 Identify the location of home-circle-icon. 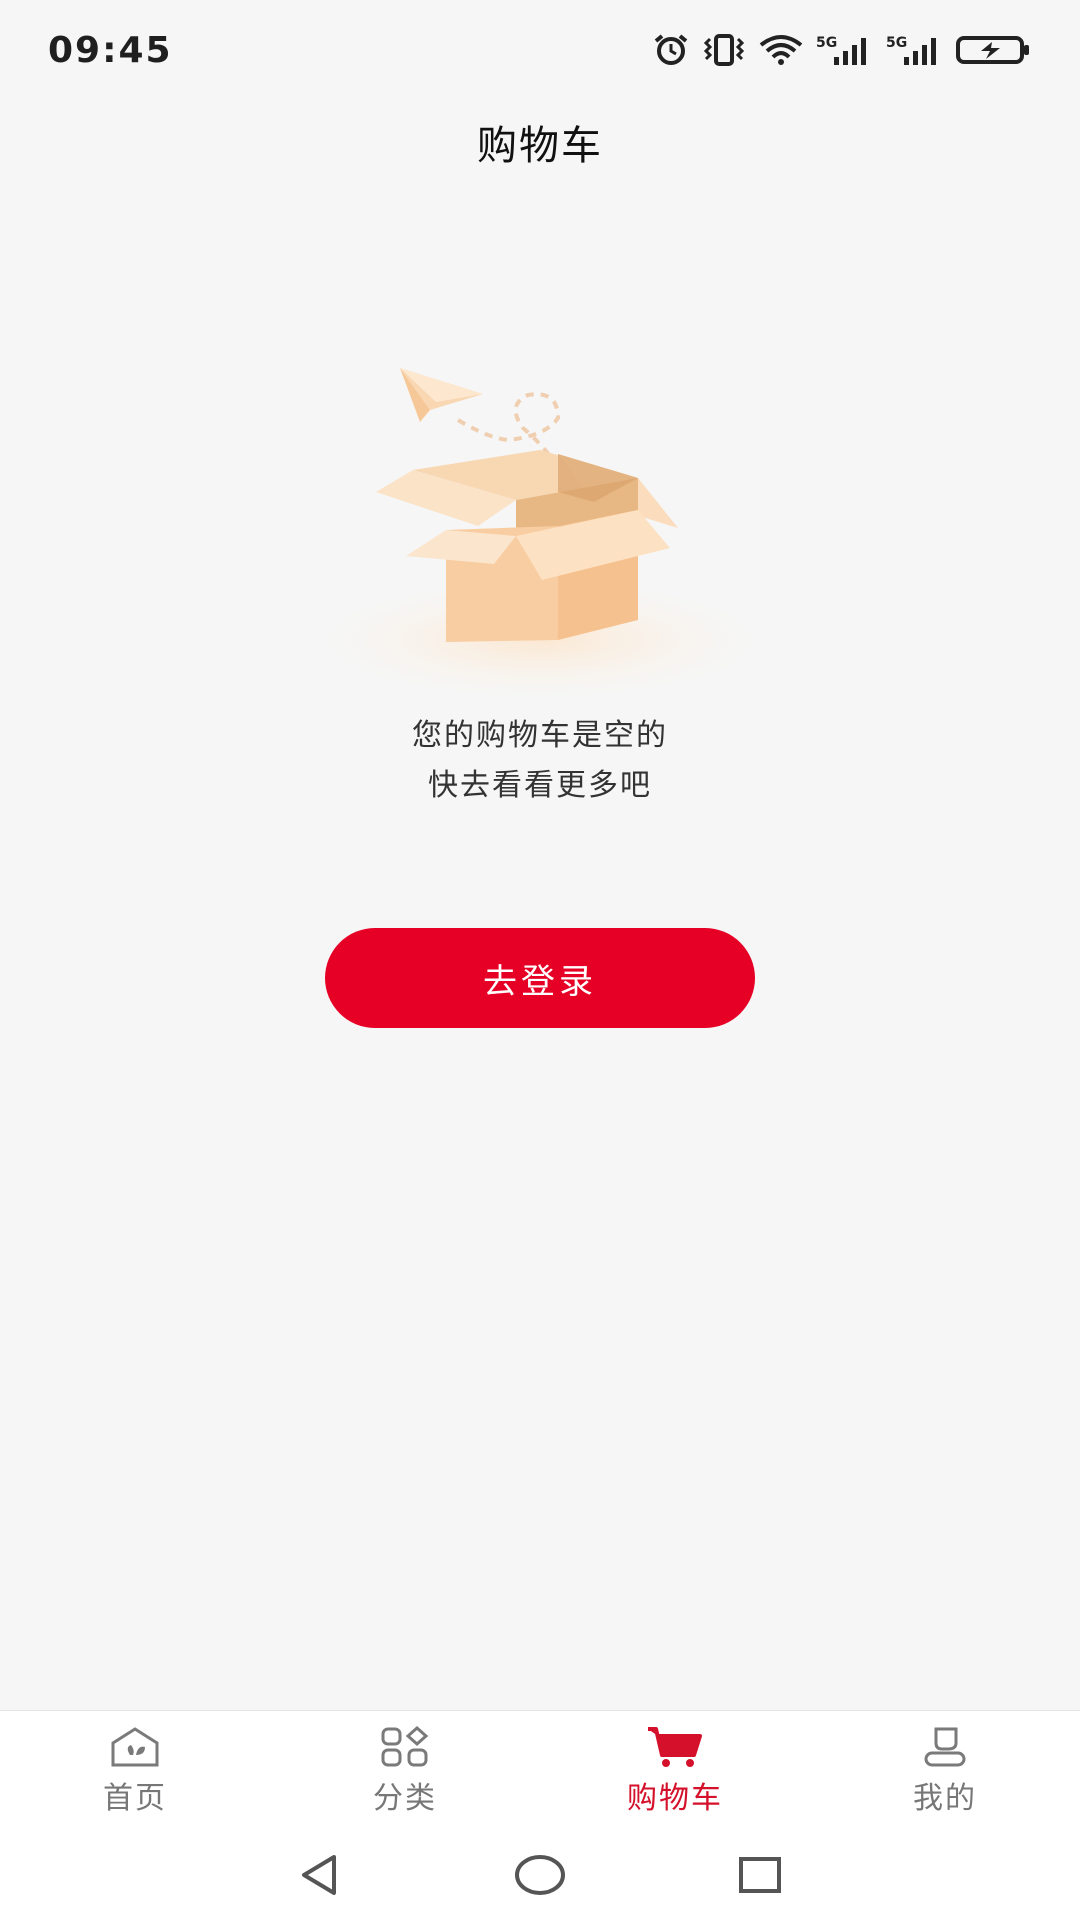
(540, 1875).